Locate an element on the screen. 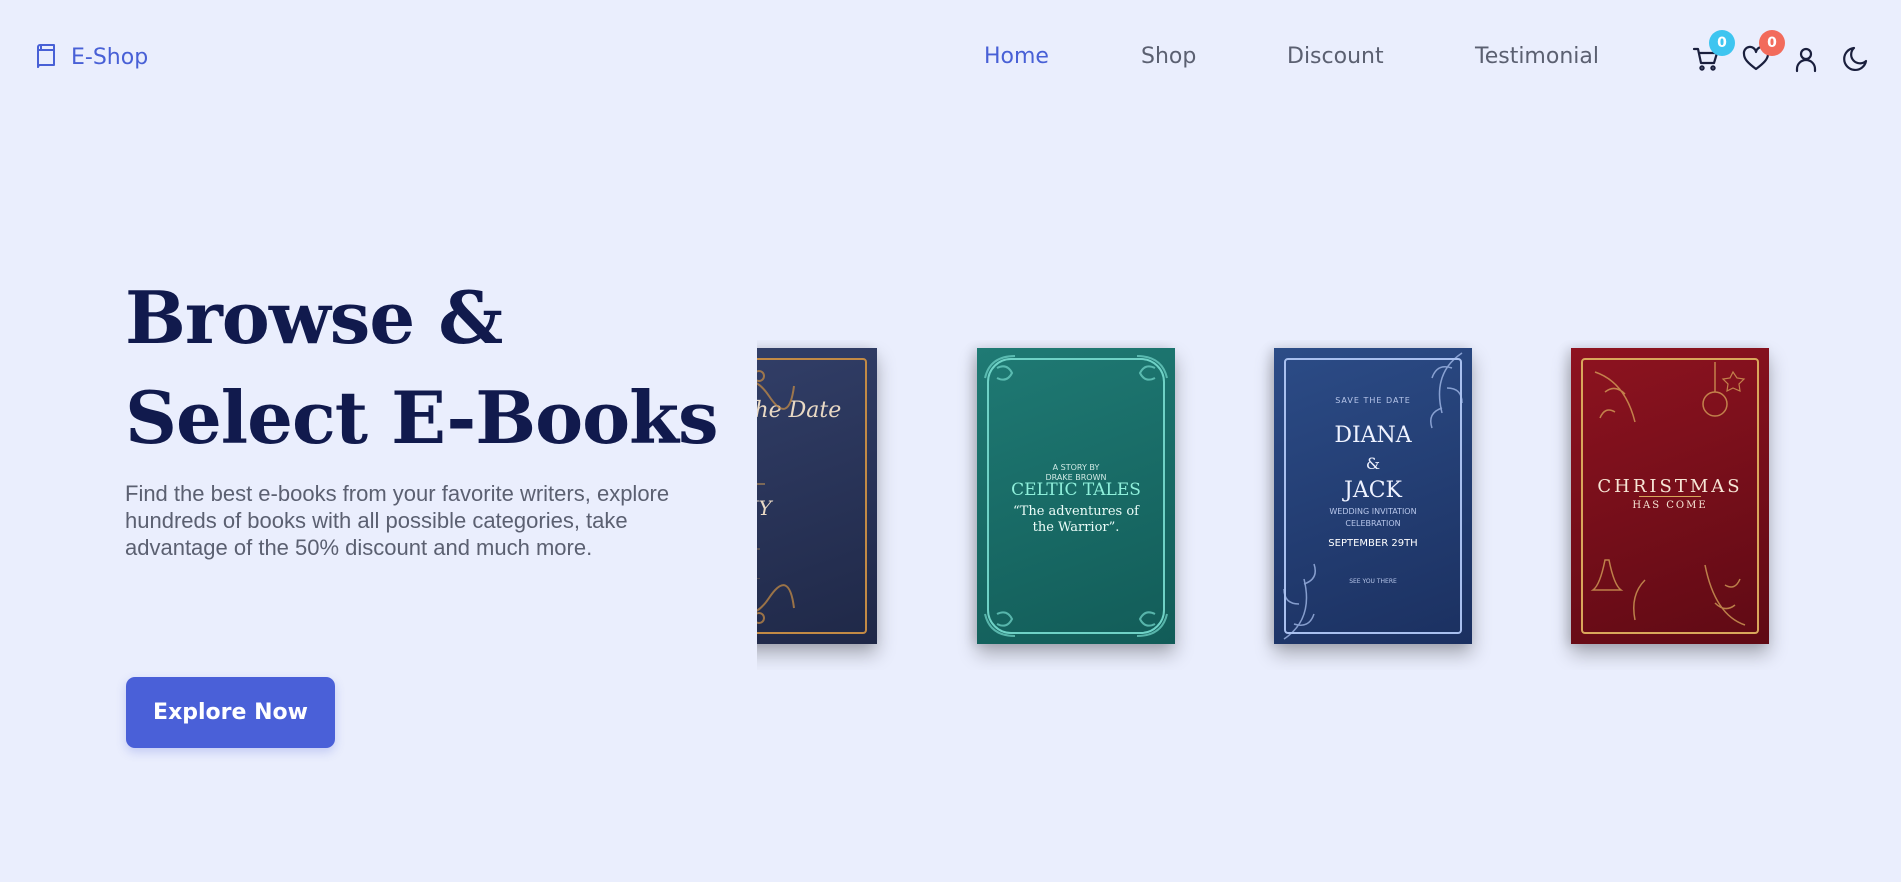  cover-byline-label: A STORY BY is located at coordinates (1076, 467).